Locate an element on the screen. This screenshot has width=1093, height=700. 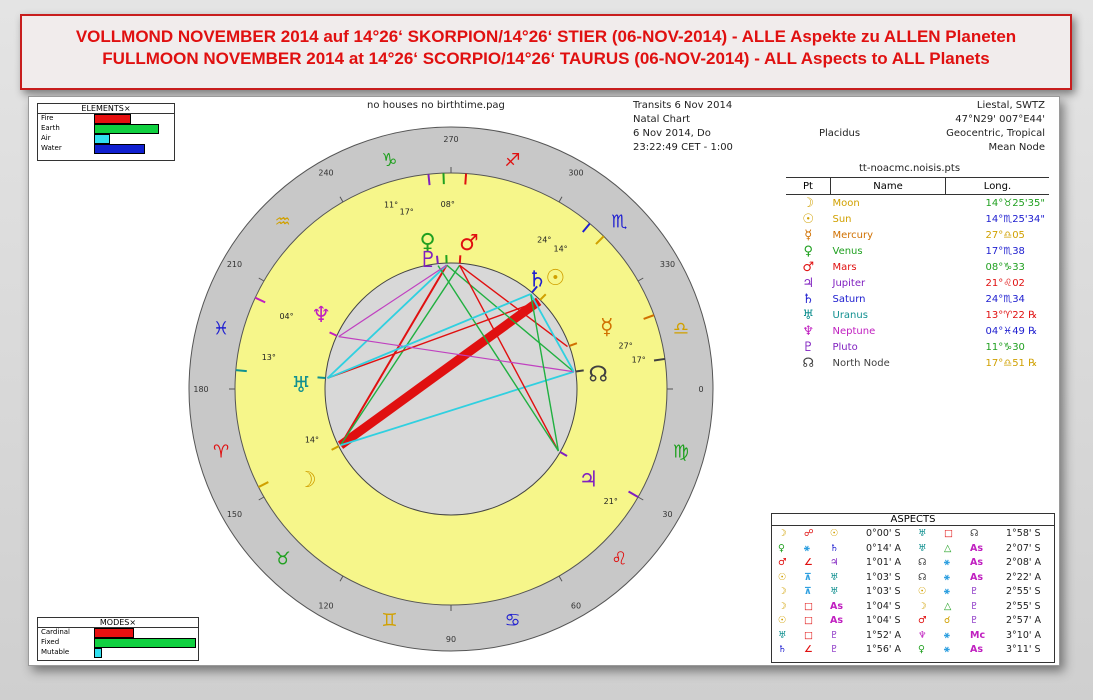
sign-glyph: ♌ is located at coordinates (619, 558).